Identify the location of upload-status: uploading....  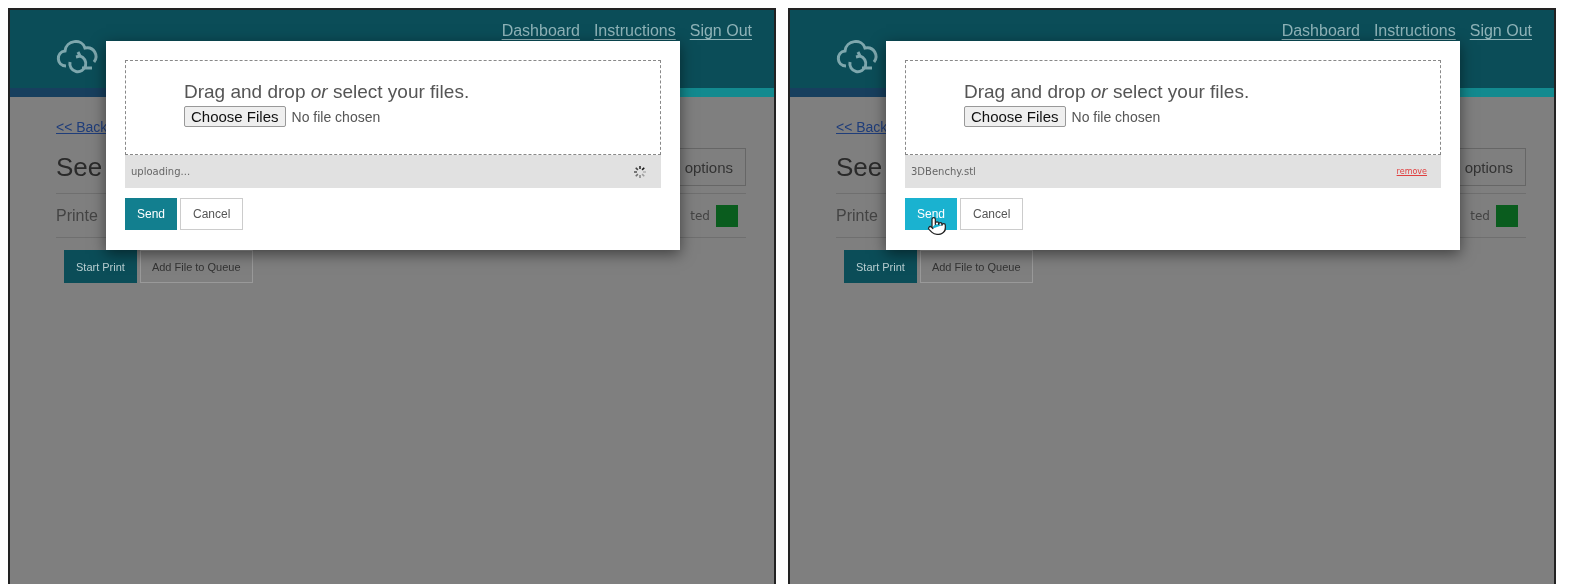
(161, 171).